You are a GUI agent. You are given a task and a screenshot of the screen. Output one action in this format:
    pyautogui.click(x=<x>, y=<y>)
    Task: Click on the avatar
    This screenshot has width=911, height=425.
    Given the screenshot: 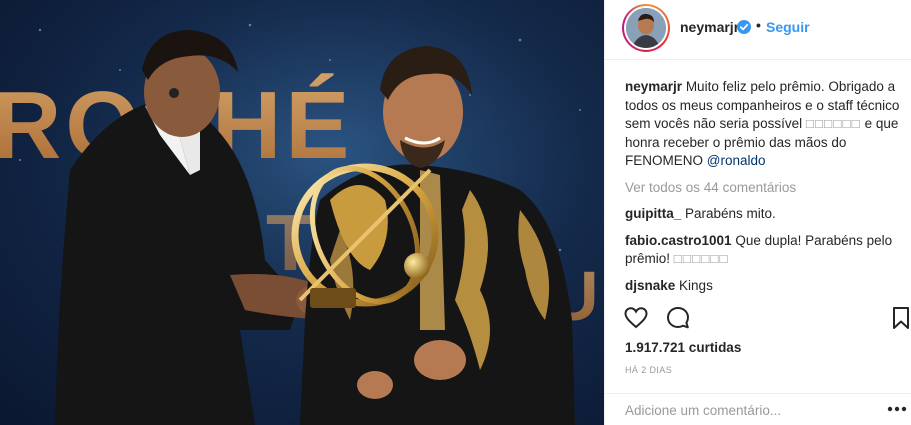 What is the action you would take?
    pyautogui.click(x=646, y=28)
    